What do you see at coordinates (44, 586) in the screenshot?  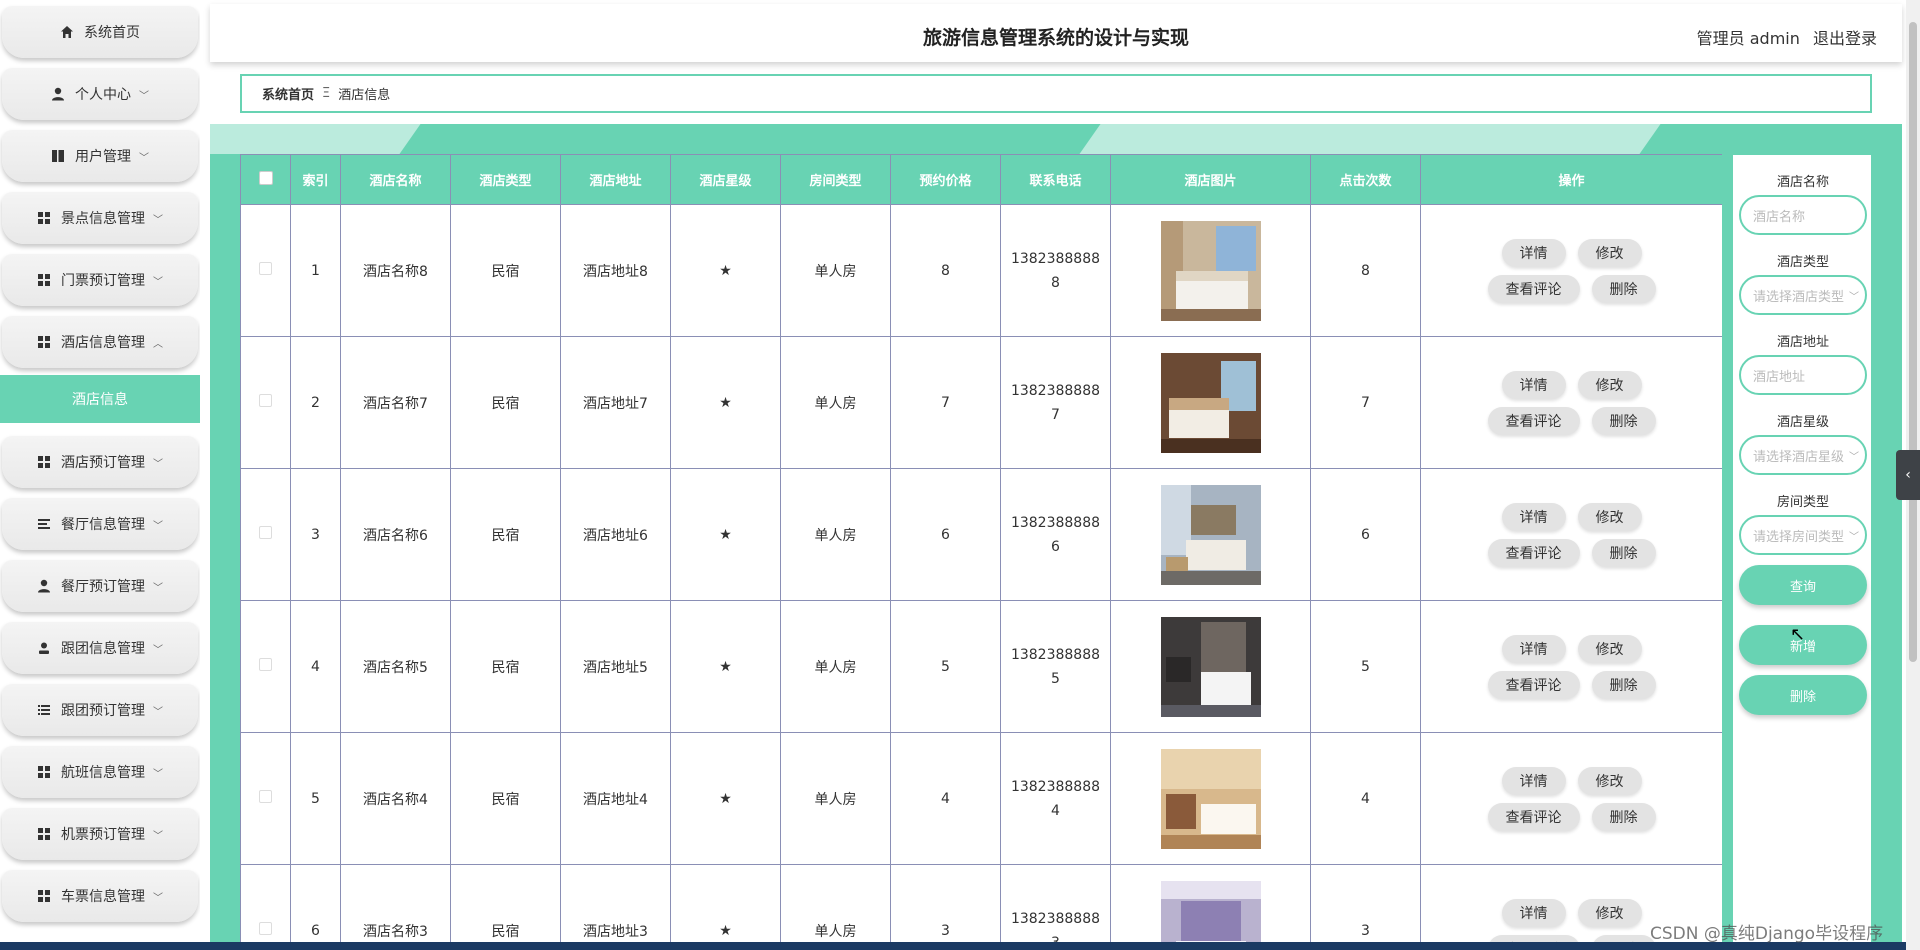 I see `user-icon` at bounding box center [44, 586].